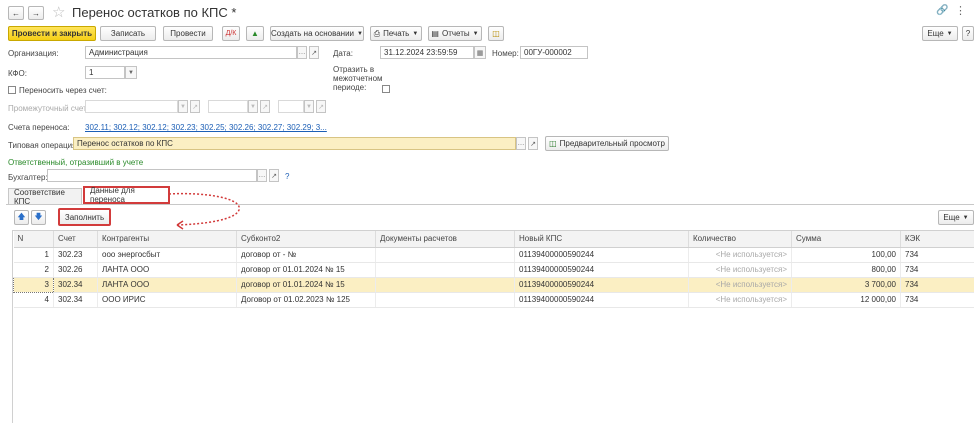 The image size is (974, 423). I want to click on post-button: Провести, so click(188, 33).